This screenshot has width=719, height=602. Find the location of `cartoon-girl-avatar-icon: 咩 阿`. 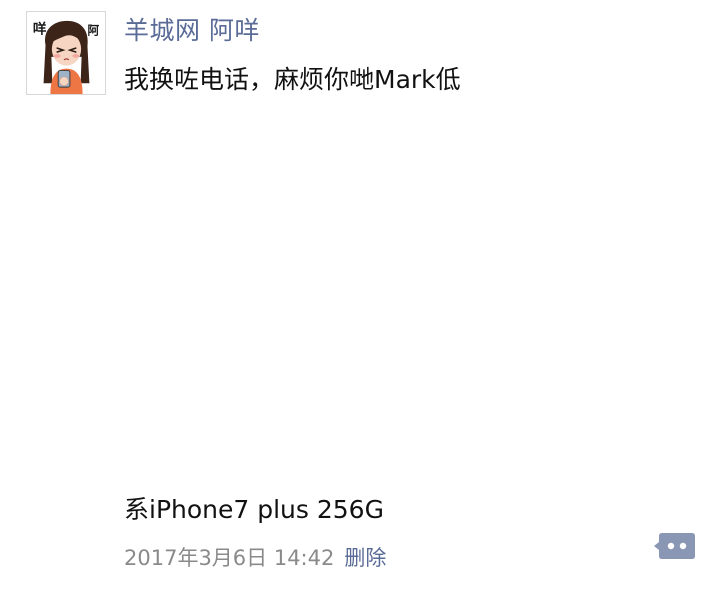

cartoon-girl-avatar-icon: 咩 阿 is located at coordinates (66, 57).